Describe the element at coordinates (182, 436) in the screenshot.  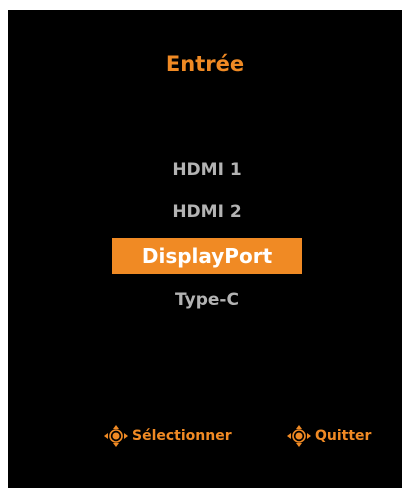
I see `select-label: Sélectionner` at that location.